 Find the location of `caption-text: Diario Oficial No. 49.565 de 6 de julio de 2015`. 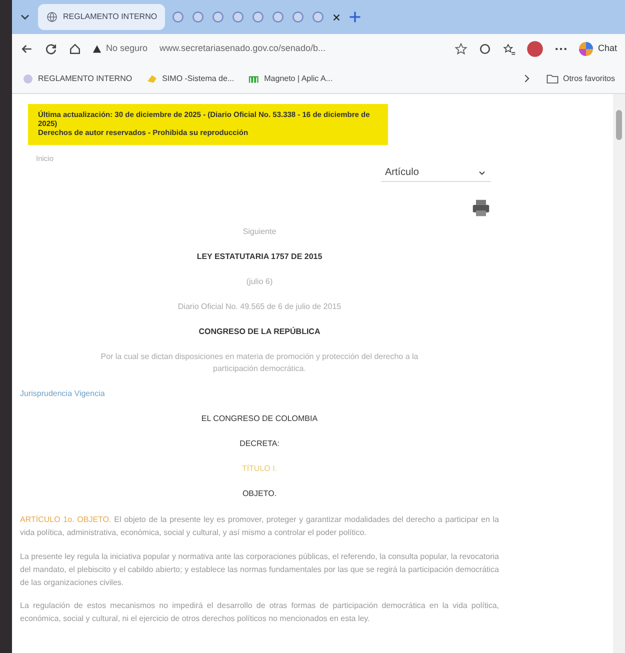

caption-text: Diario Oficial No. 49.565 de 6 de julio de 2015 is located at coordinates (260, 307).